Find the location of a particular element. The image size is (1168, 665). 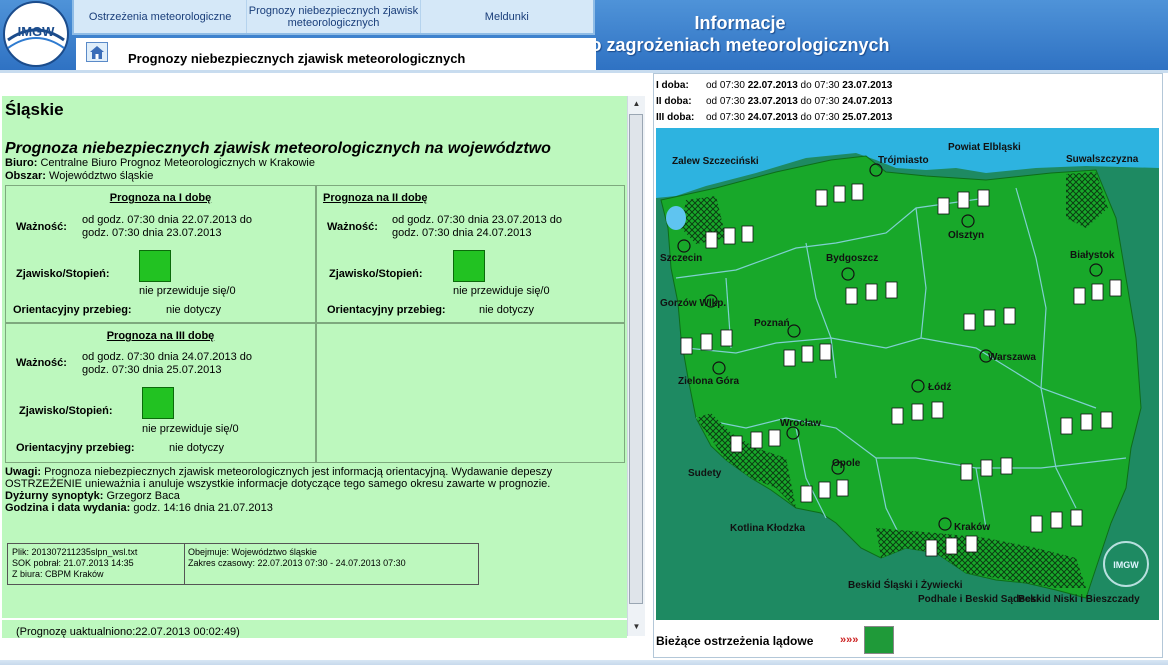

warnings-map-thumbnail is located at coordinates (879, 640).